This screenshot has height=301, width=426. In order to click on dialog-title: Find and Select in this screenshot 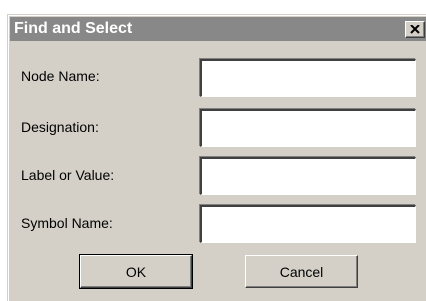, I will do `click(73, 28)`.